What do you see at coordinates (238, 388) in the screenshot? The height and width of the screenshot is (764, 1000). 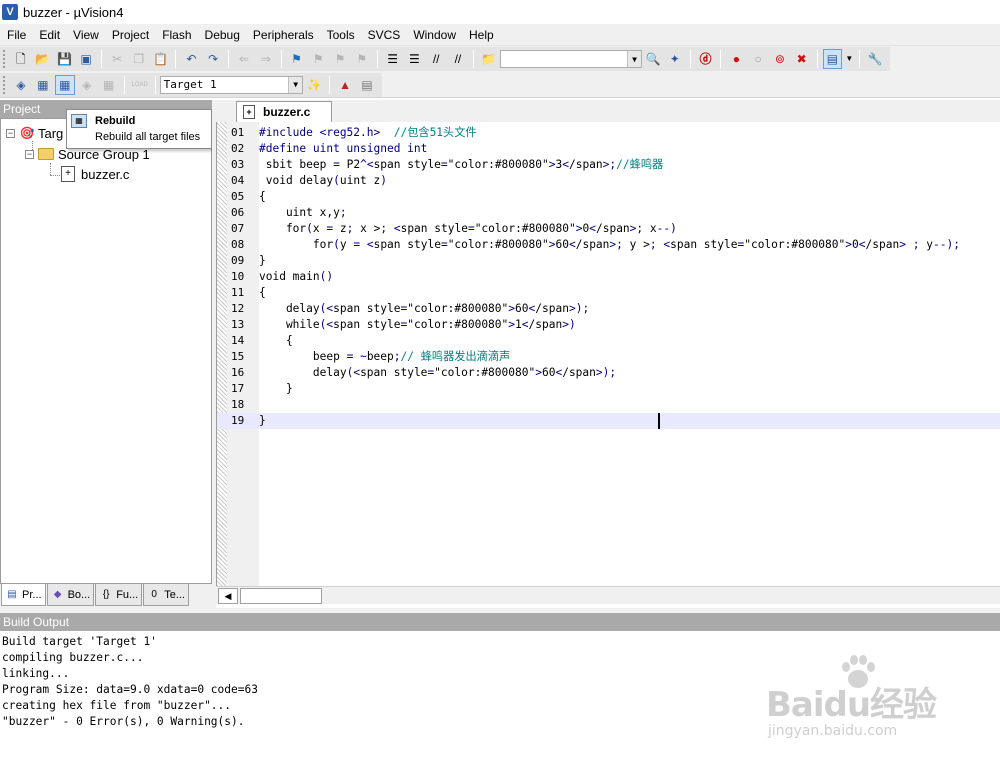 I see `line-number: 17` at bounding box center [238, 388].